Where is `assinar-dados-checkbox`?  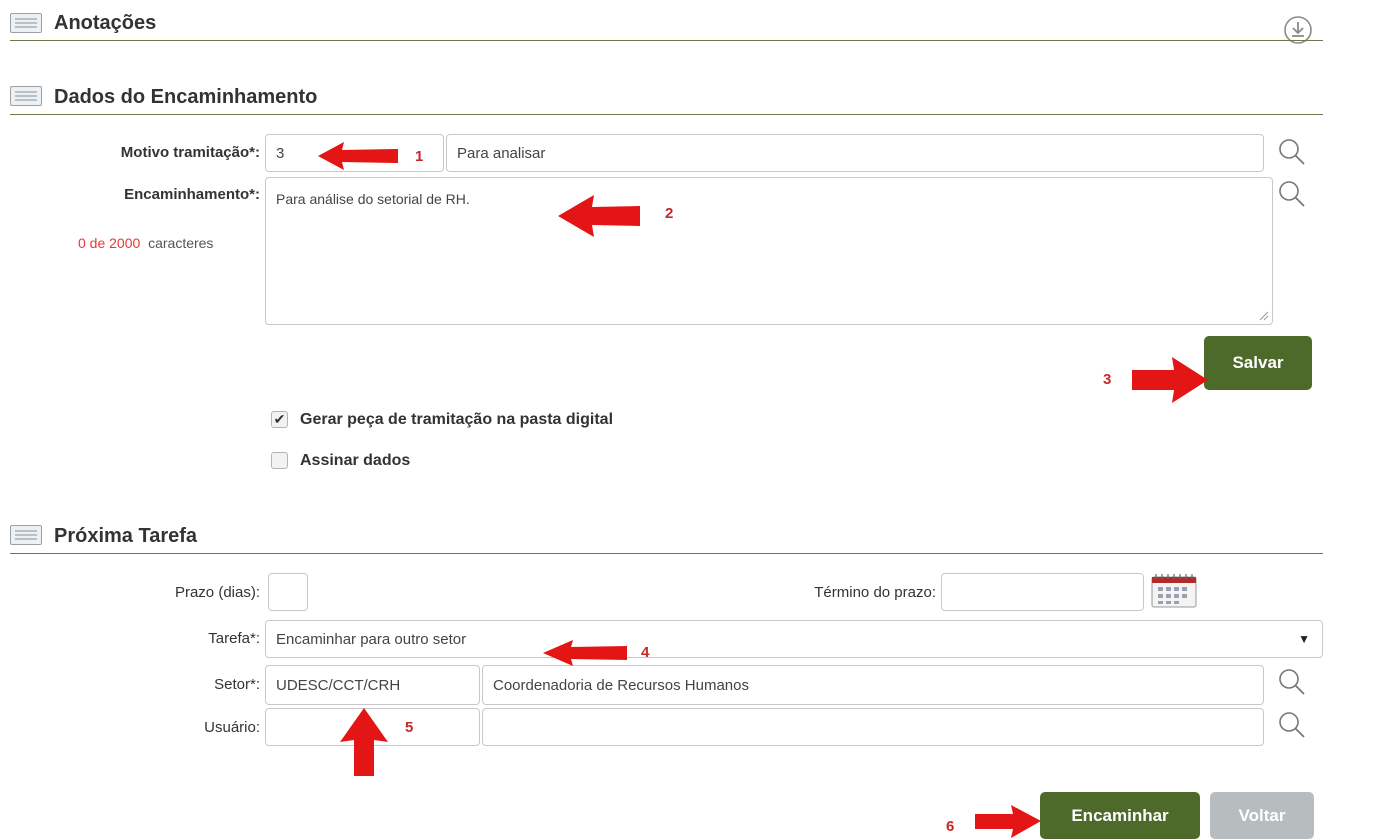
assinar-dados-checkbox is located at coordinates (279, 460).